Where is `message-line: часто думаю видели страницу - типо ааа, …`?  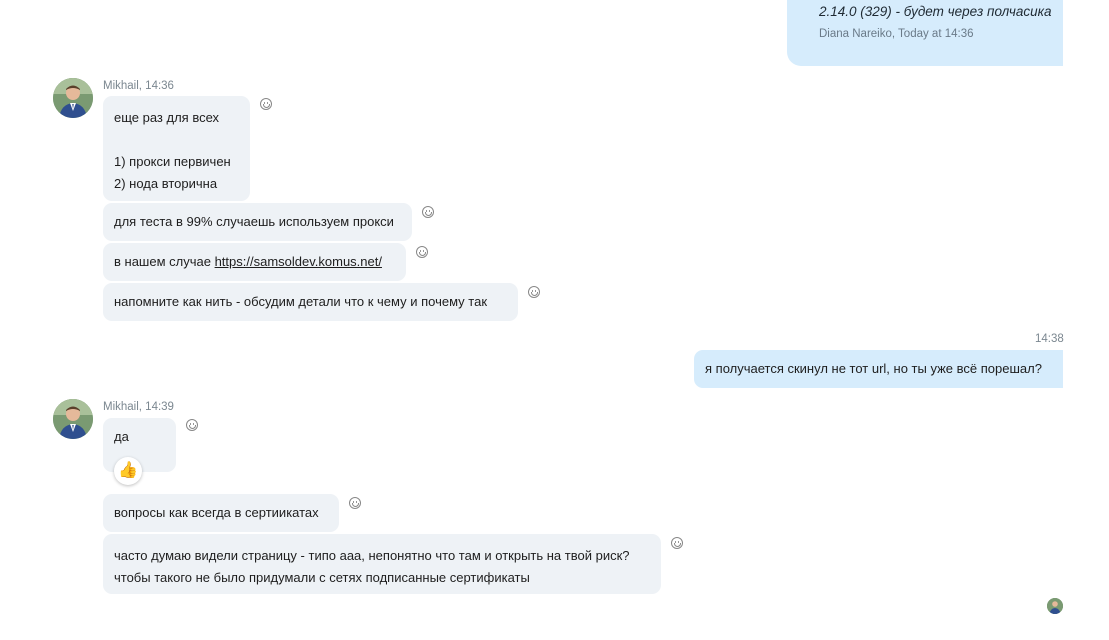
message-line: часто думаю видели страницу - типо ааа, … is located at coordinates (372, 555).